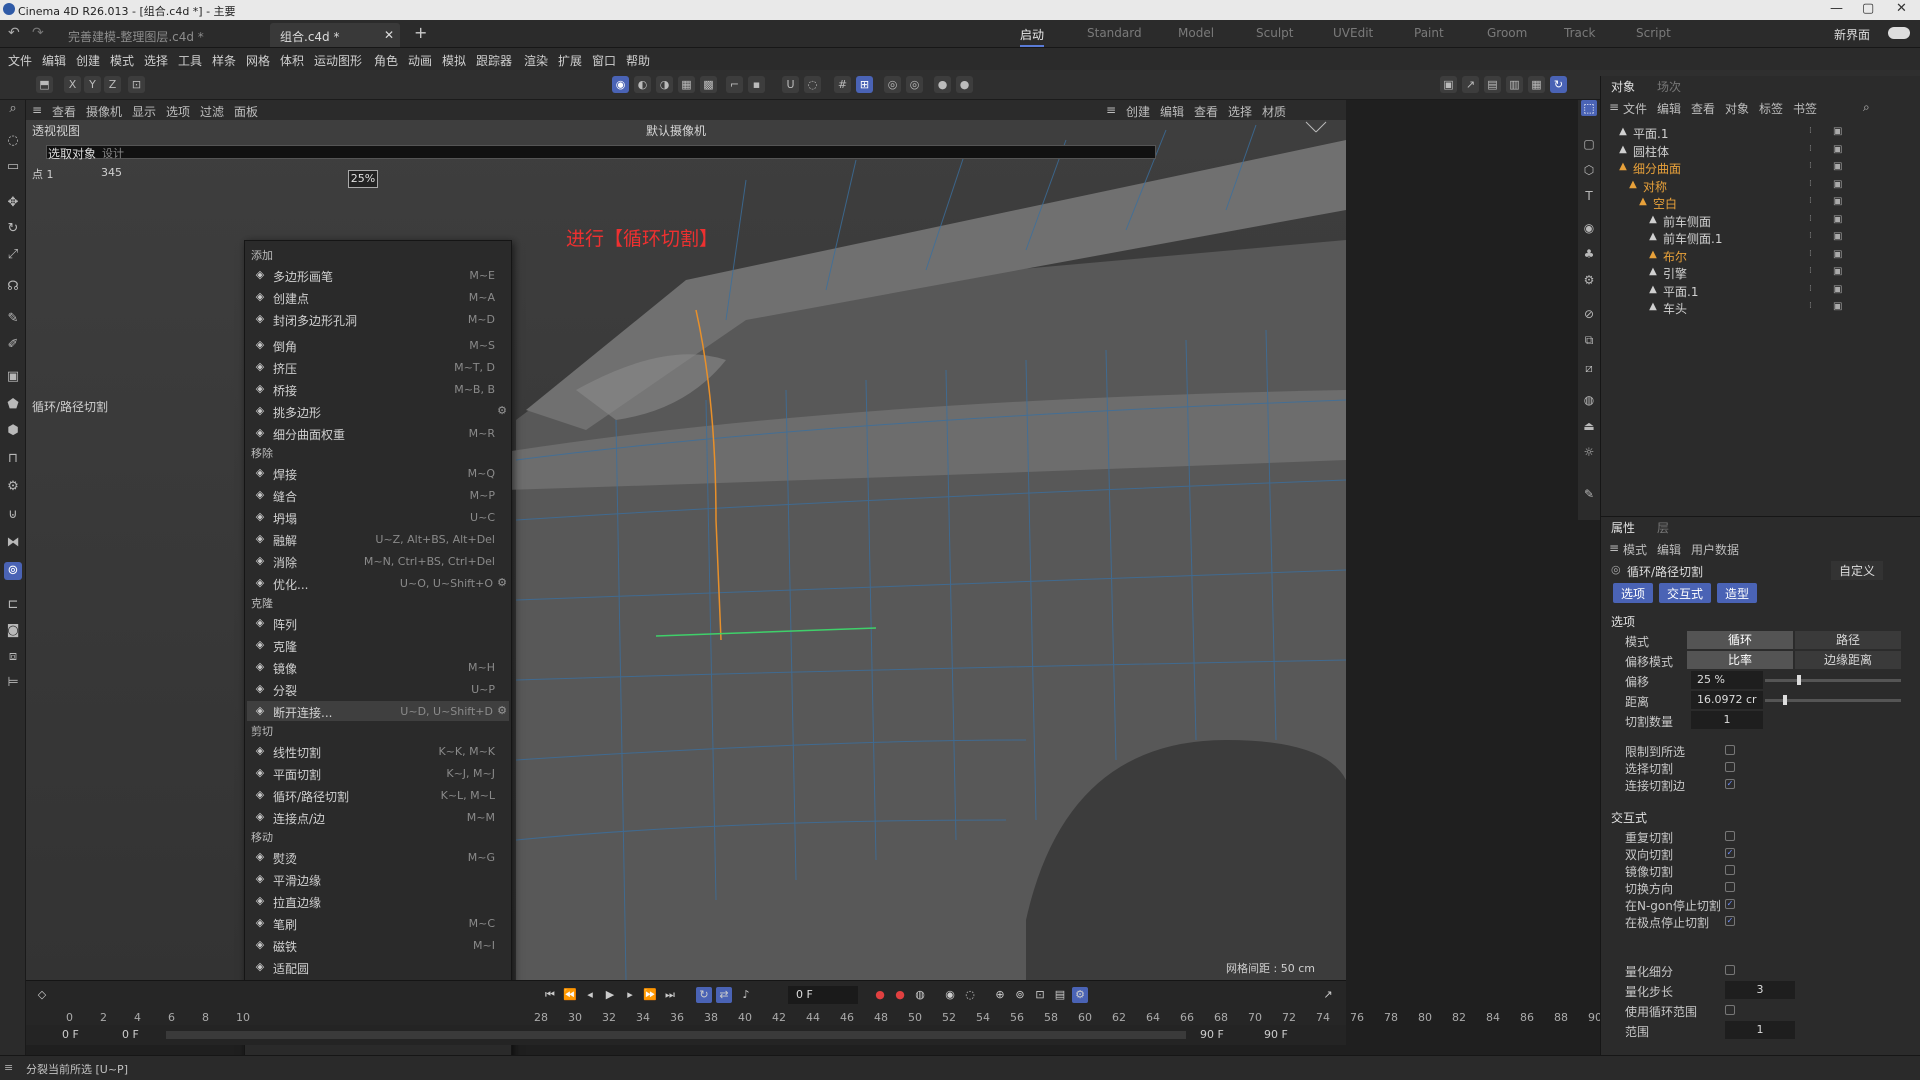 The image size is (1920, 1080). Describe the element at coordinates (178, 111) in the screenshot. I see `vp-menu-options: 选项` at that location.